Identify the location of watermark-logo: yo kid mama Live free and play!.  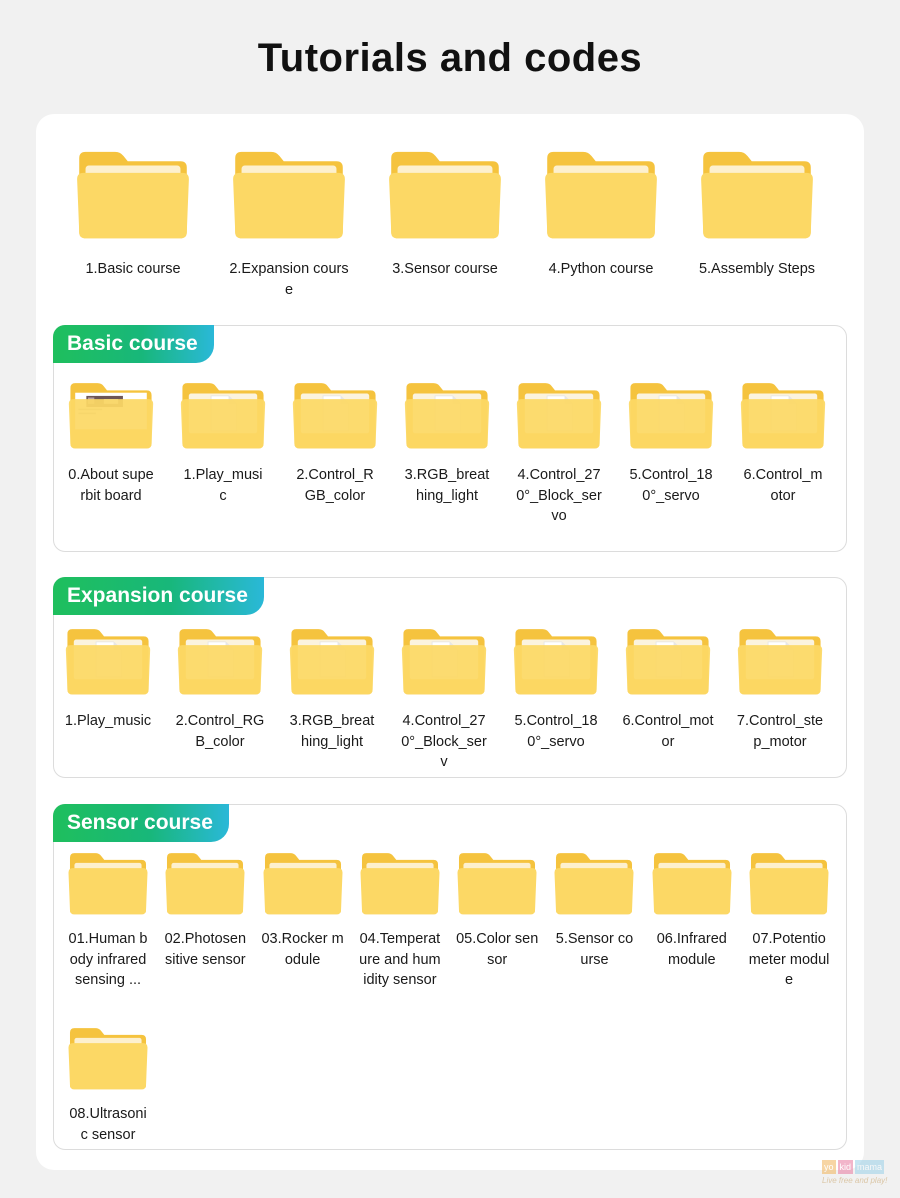
(855, 1172).